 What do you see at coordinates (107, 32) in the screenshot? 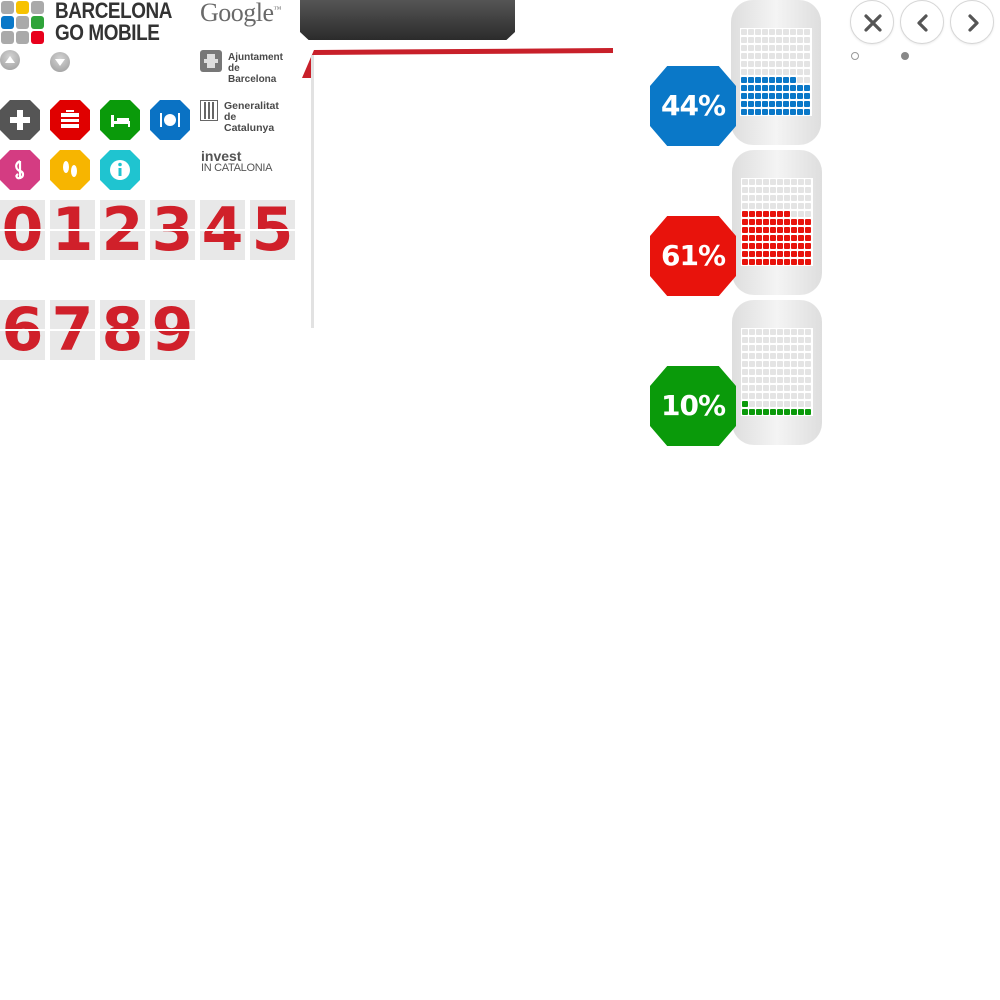
I see `logo-line-2: GO MOBILE` at bounding box center [107, 32].